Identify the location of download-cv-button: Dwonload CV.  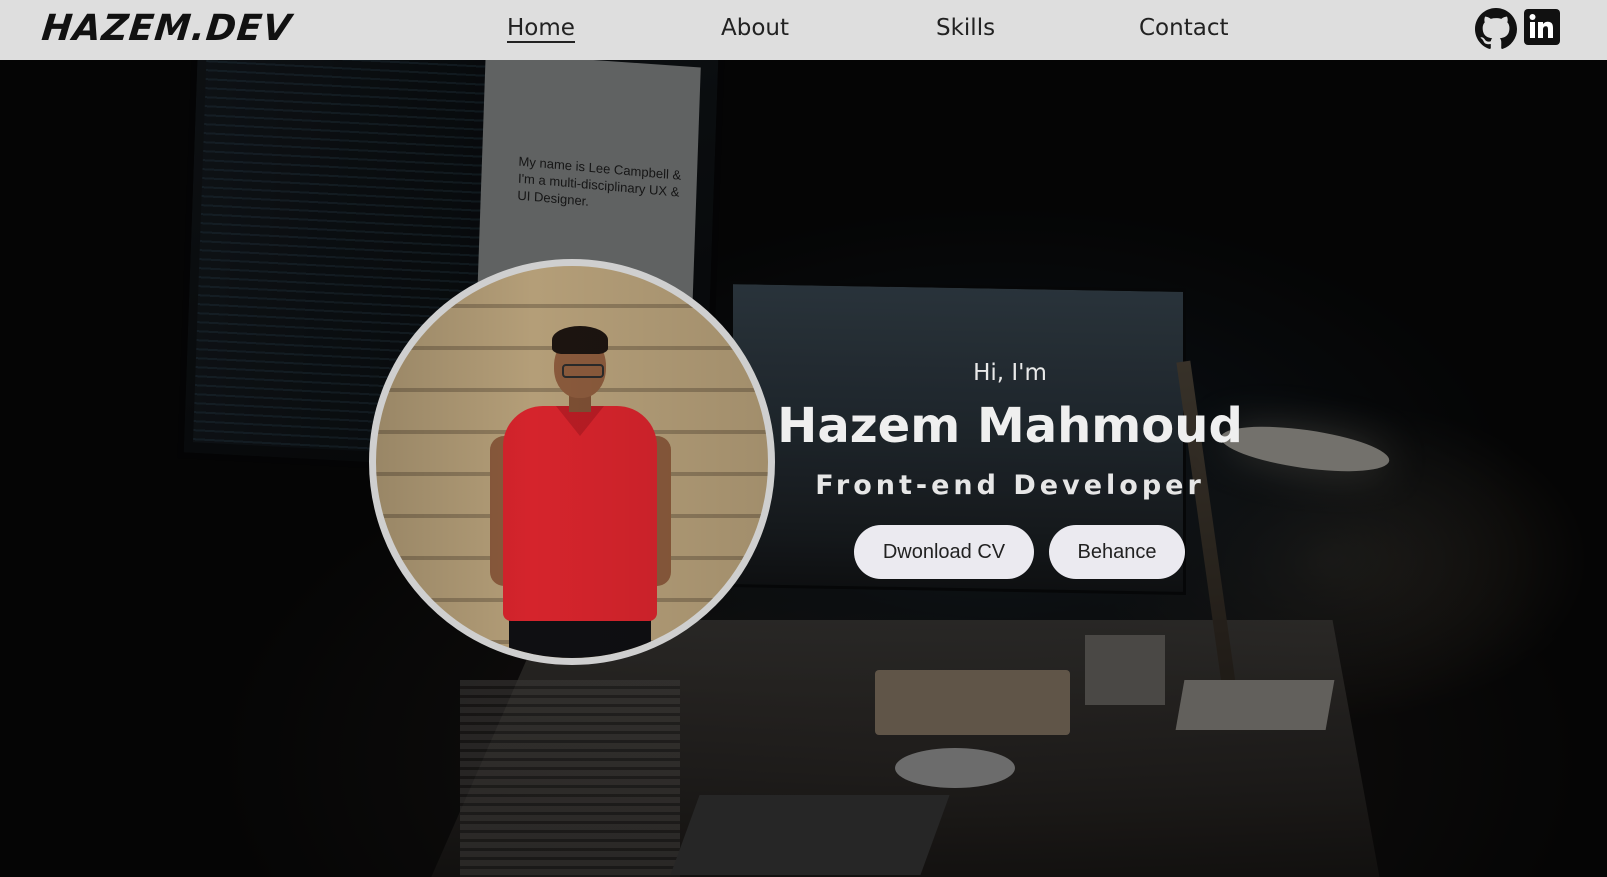
(944, 552).